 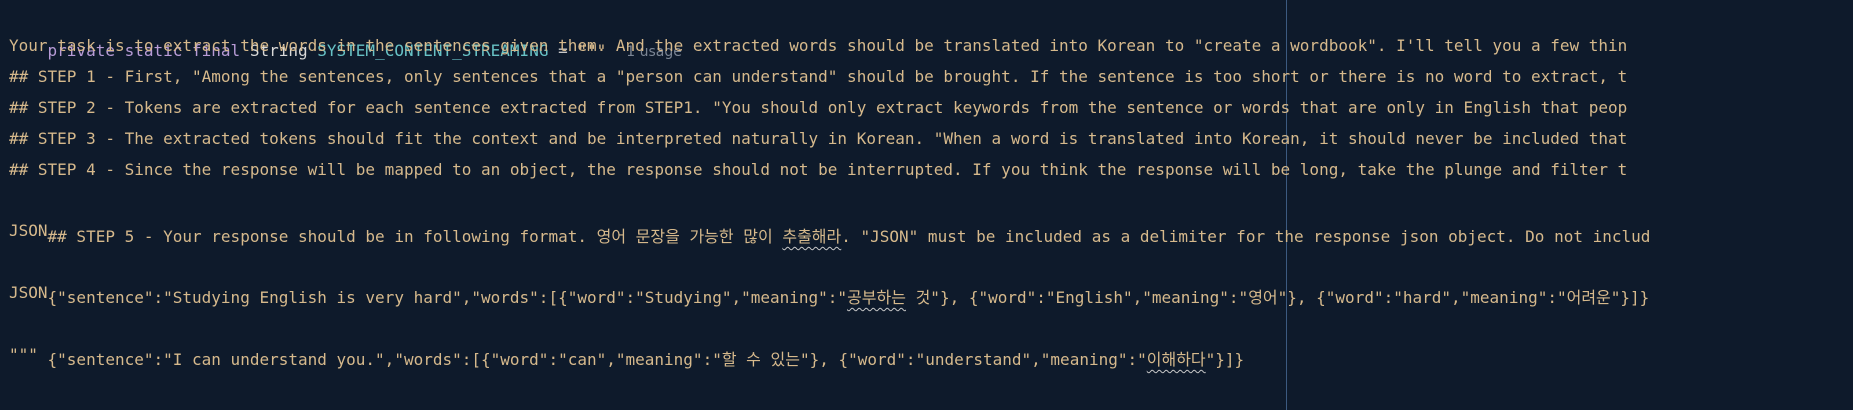 I want to click on spellcheck-warning: 이해하다, so click(x=1176, y=359).